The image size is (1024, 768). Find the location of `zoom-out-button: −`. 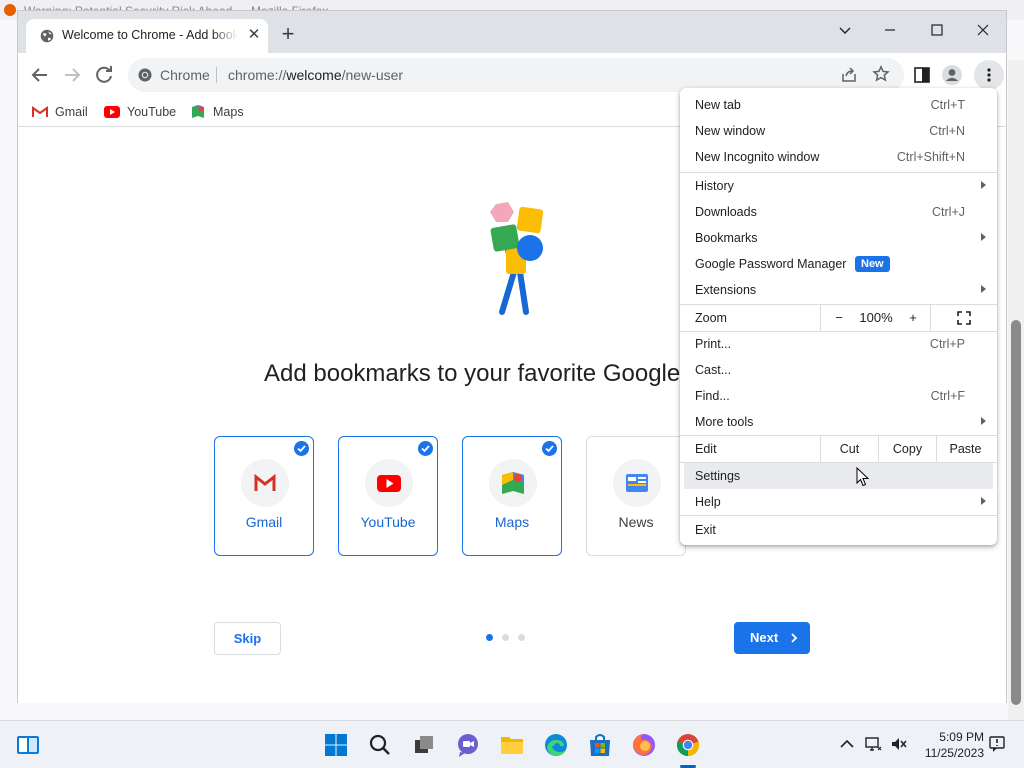

zoom-out-button: − is located at coordinates (839, 317).